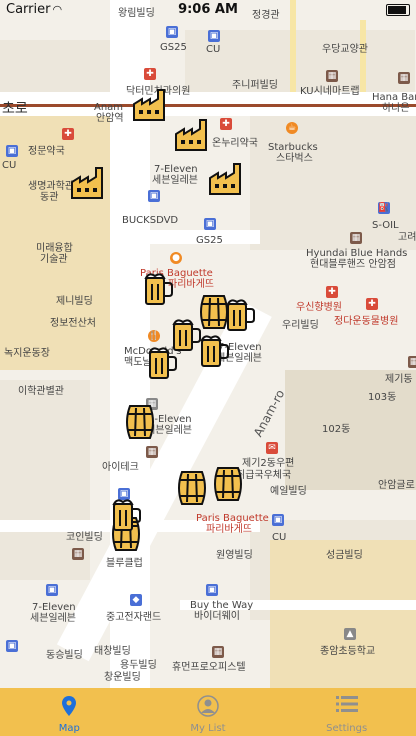 The image size is (416, 736). What do you see at coordinates (222, 605) in the screenshot?
I see `map-label: Buy the Way` at bounding box center [222, 605].